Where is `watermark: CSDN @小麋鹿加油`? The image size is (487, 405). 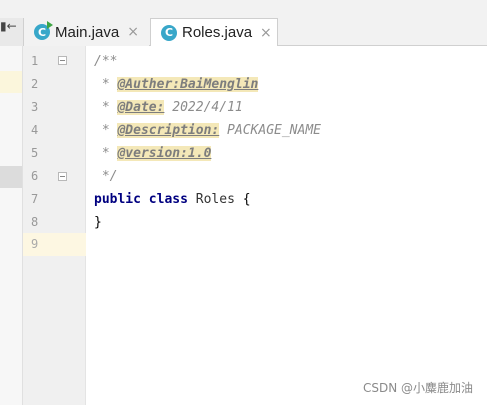 watermark: CSDN @小麋鹿加油 is located at coordinates (417, 388).